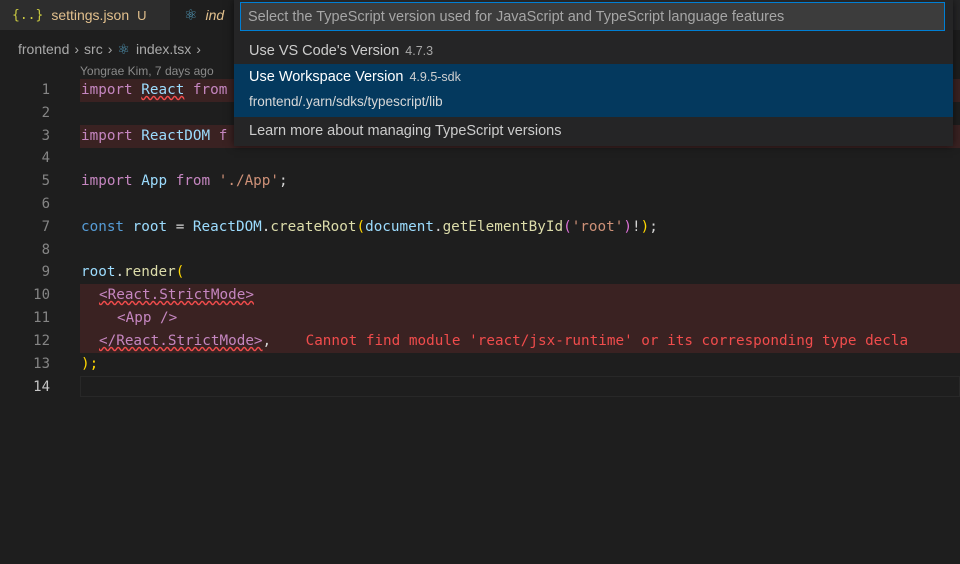 The width and height of the screenshot is (960, 564). I want to click on tab-settings-json: {..} settings.json U, so click(85, 15).